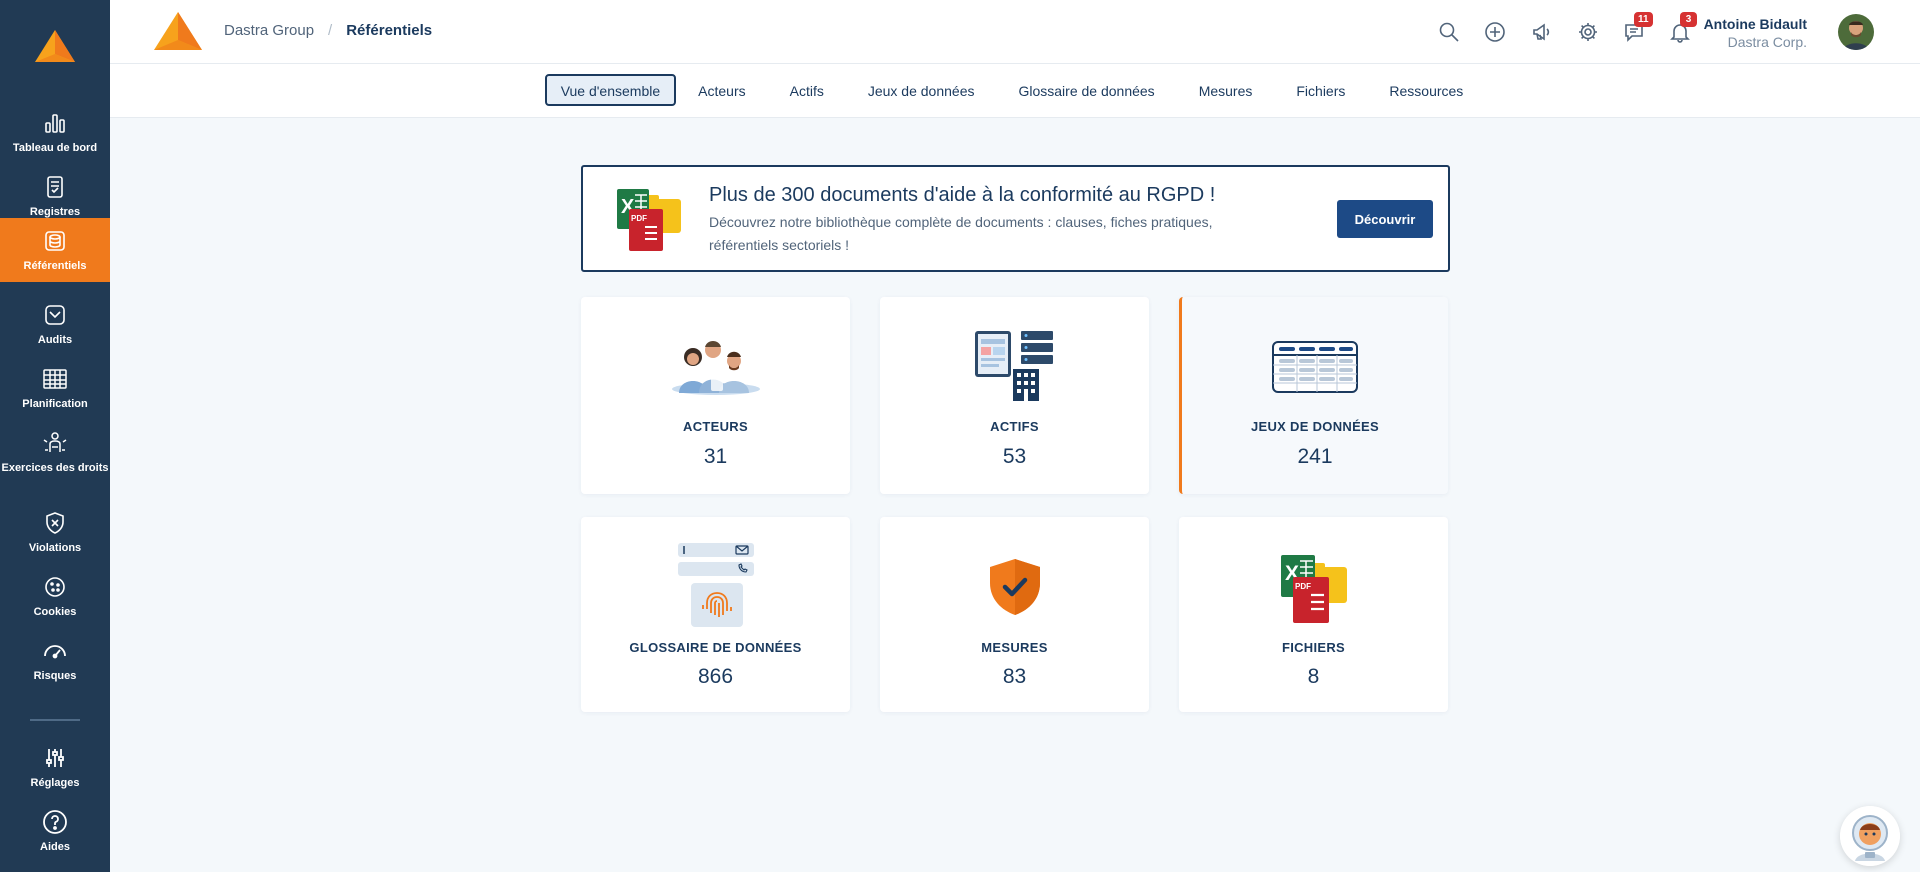  I want to click on astronaut-icon, so click(1870, 836).